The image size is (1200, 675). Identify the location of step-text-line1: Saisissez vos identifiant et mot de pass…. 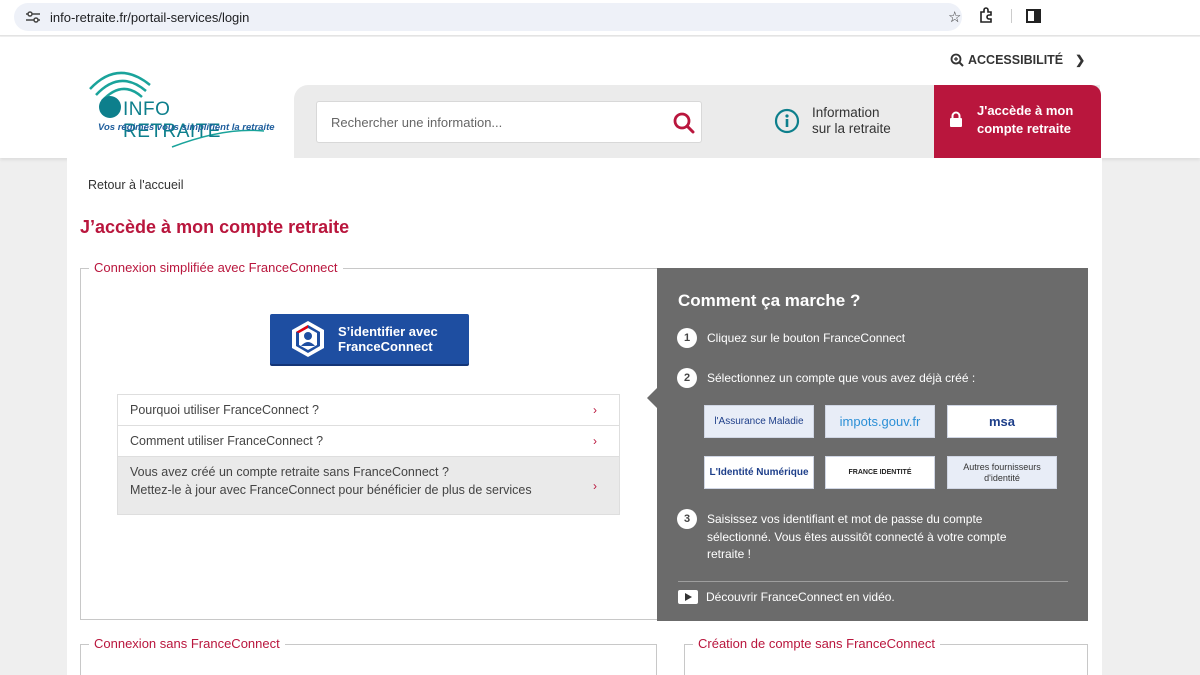
(845, 519).